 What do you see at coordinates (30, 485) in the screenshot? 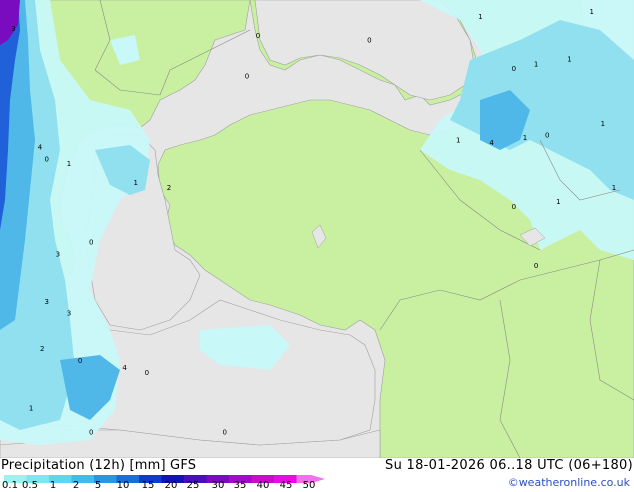
I see `colorbar-label: 0.5` at bounding box center [30, 485].